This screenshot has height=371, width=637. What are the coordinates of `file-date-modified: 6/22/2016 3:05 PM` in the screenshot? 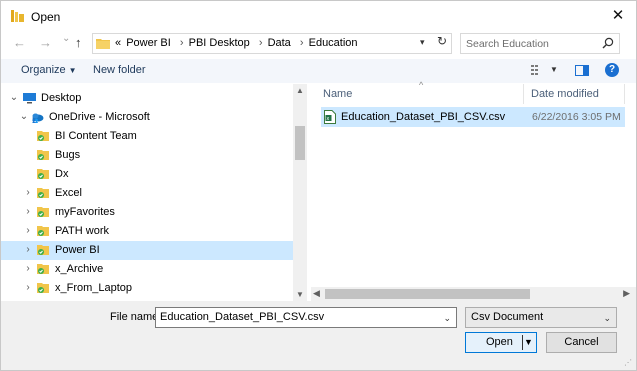 It's located at (576, 117).